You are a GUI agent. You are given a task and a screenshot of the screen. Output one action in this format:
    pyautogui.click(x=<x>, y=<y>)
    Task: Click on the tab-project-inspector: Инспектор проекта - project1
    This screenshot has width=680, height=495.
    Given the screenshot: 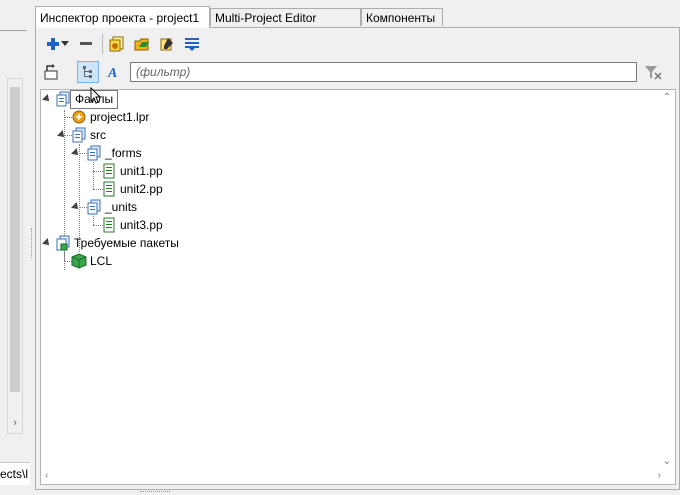 What is the action you would take?
    pyautogui.click(x=122, y=17)
    